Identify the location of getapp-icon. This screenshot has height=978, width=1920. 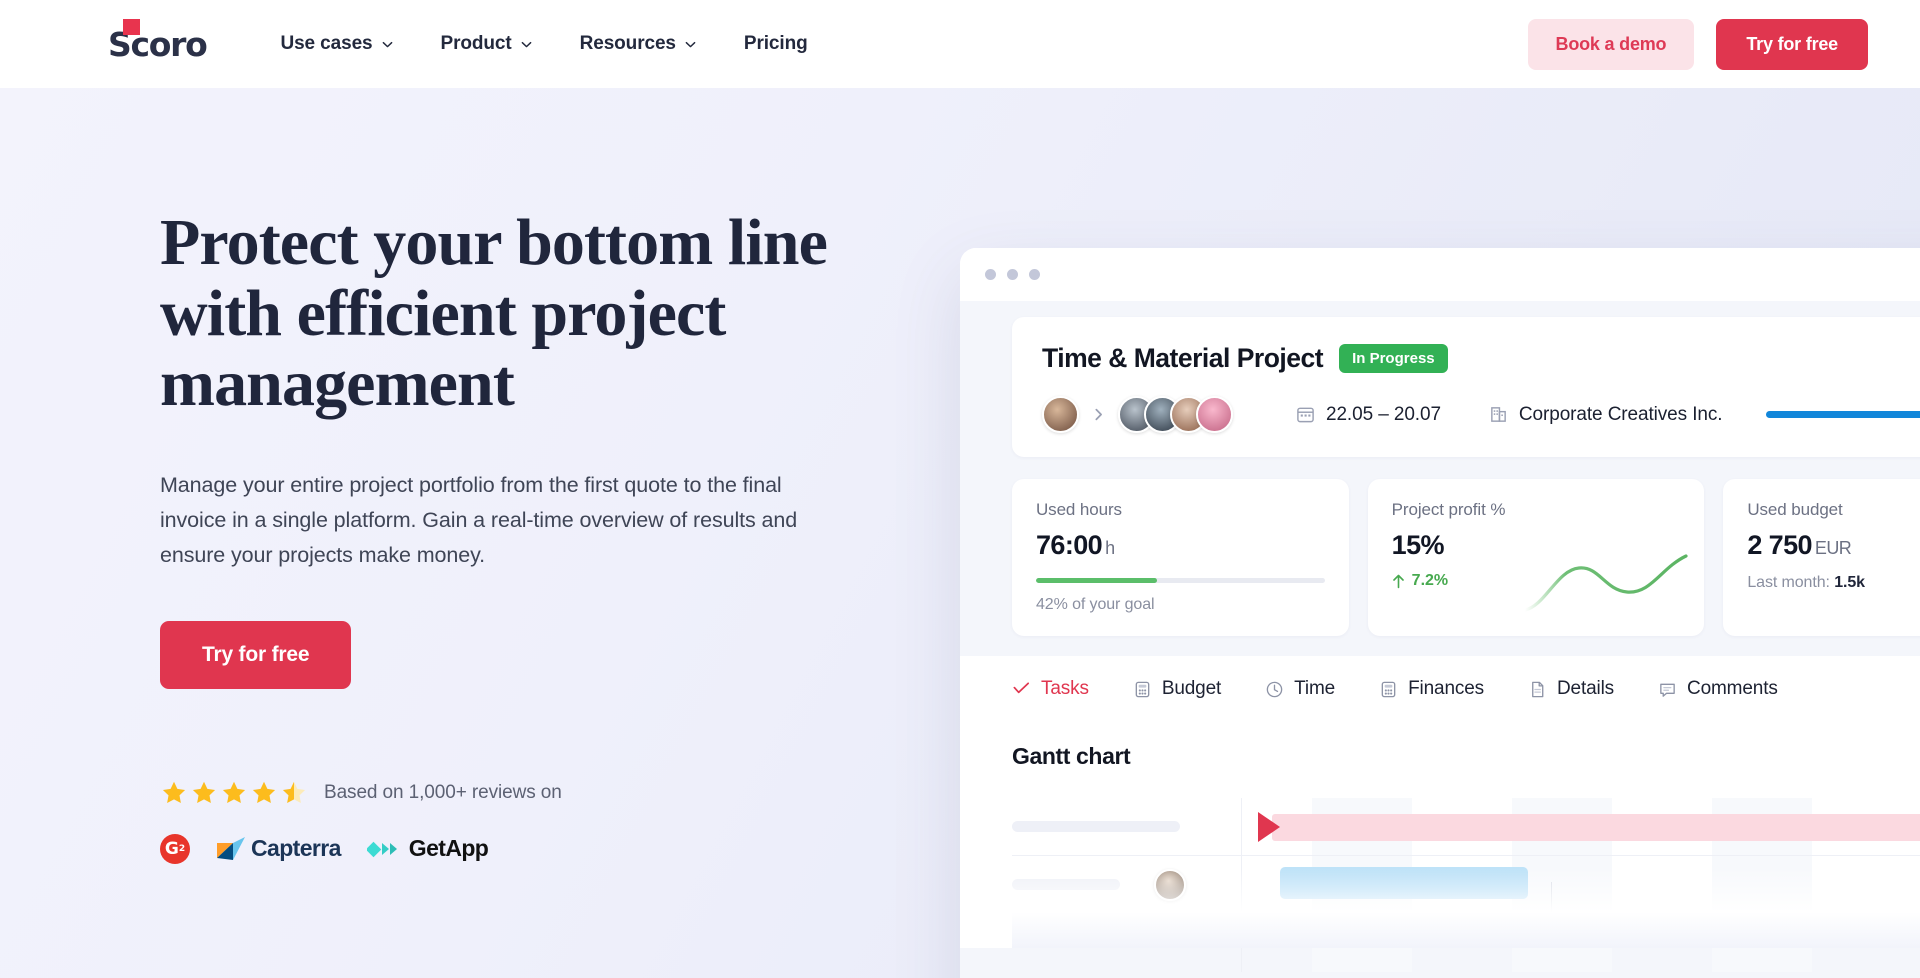
(381, 849).